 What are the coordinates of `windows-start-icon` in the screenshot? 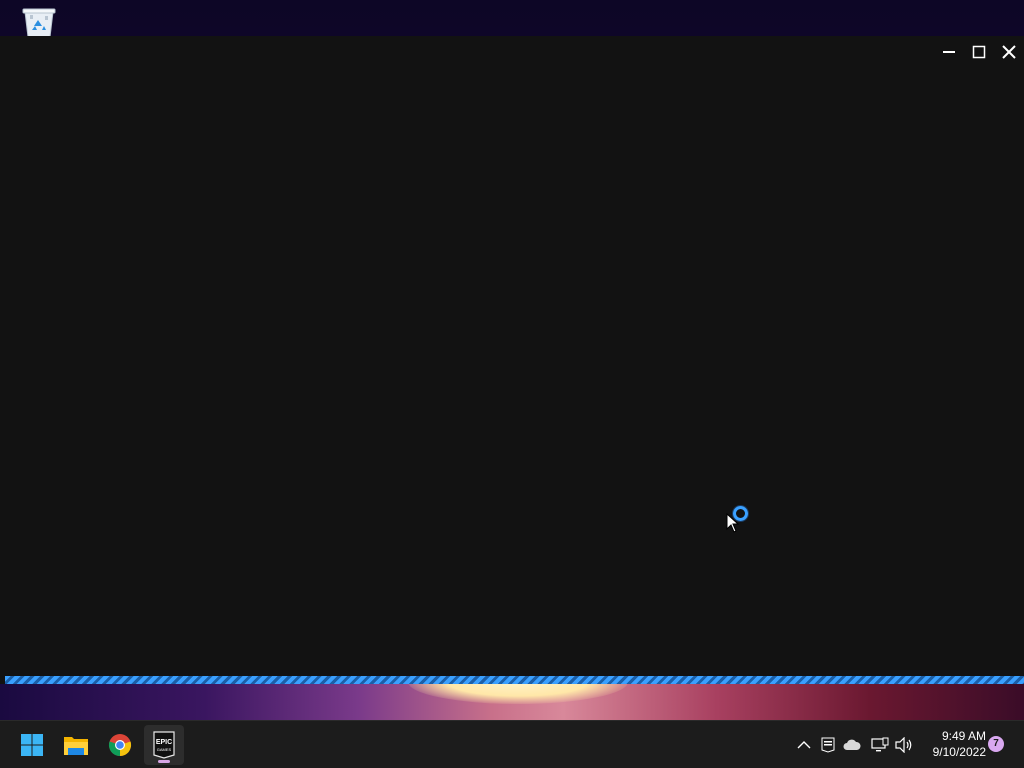 It's located at (32, 745).